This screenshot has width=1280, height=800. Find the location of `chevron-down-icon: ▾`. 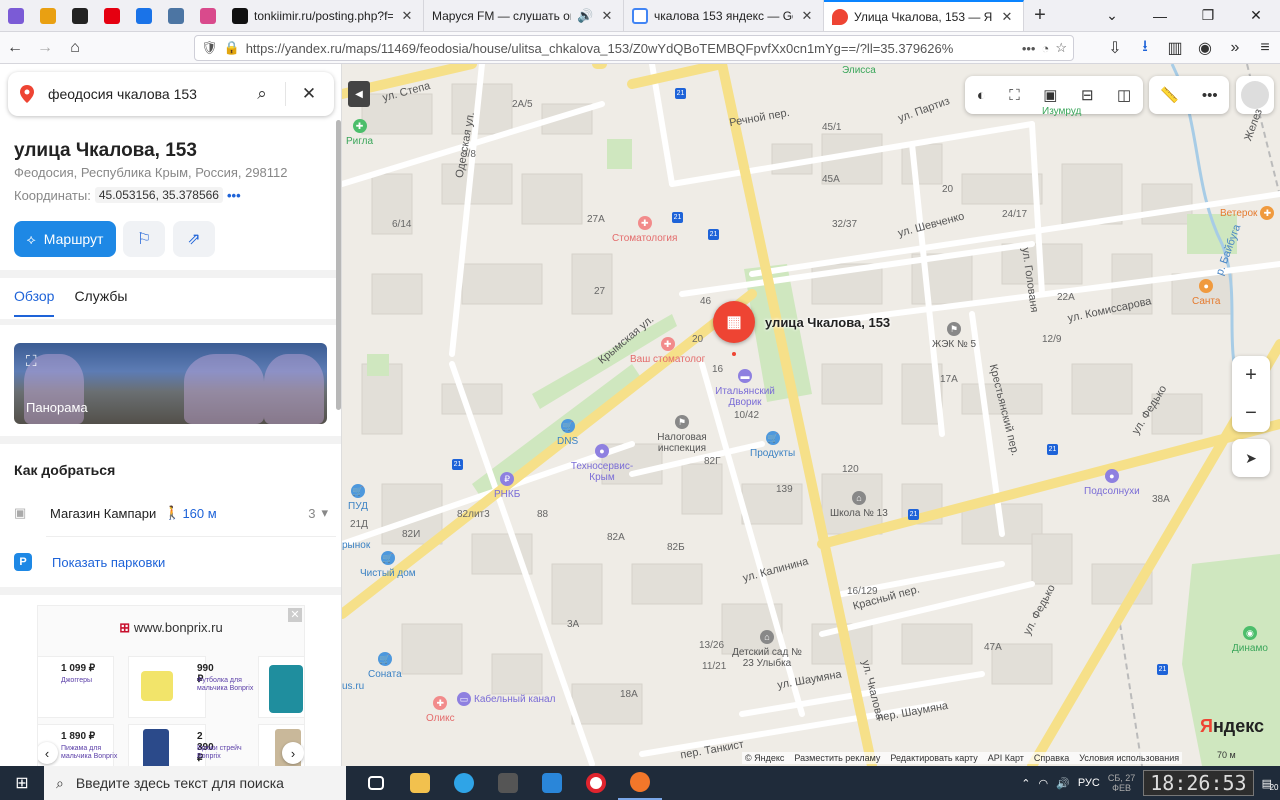

chevron-down-icon: ▾ is located at coordinates (324, 513).